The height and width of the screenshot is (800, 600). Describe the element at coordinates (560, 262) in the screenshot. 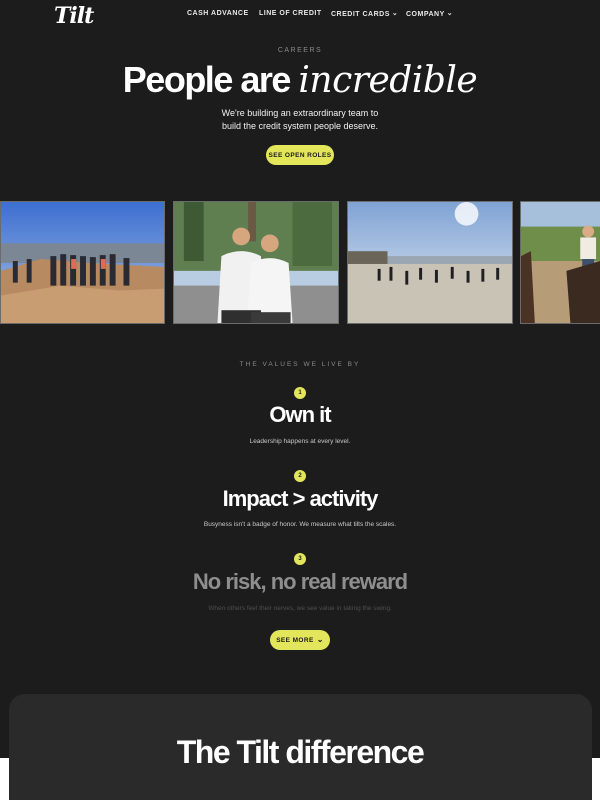

I see `horse-riding-photo` at that location.